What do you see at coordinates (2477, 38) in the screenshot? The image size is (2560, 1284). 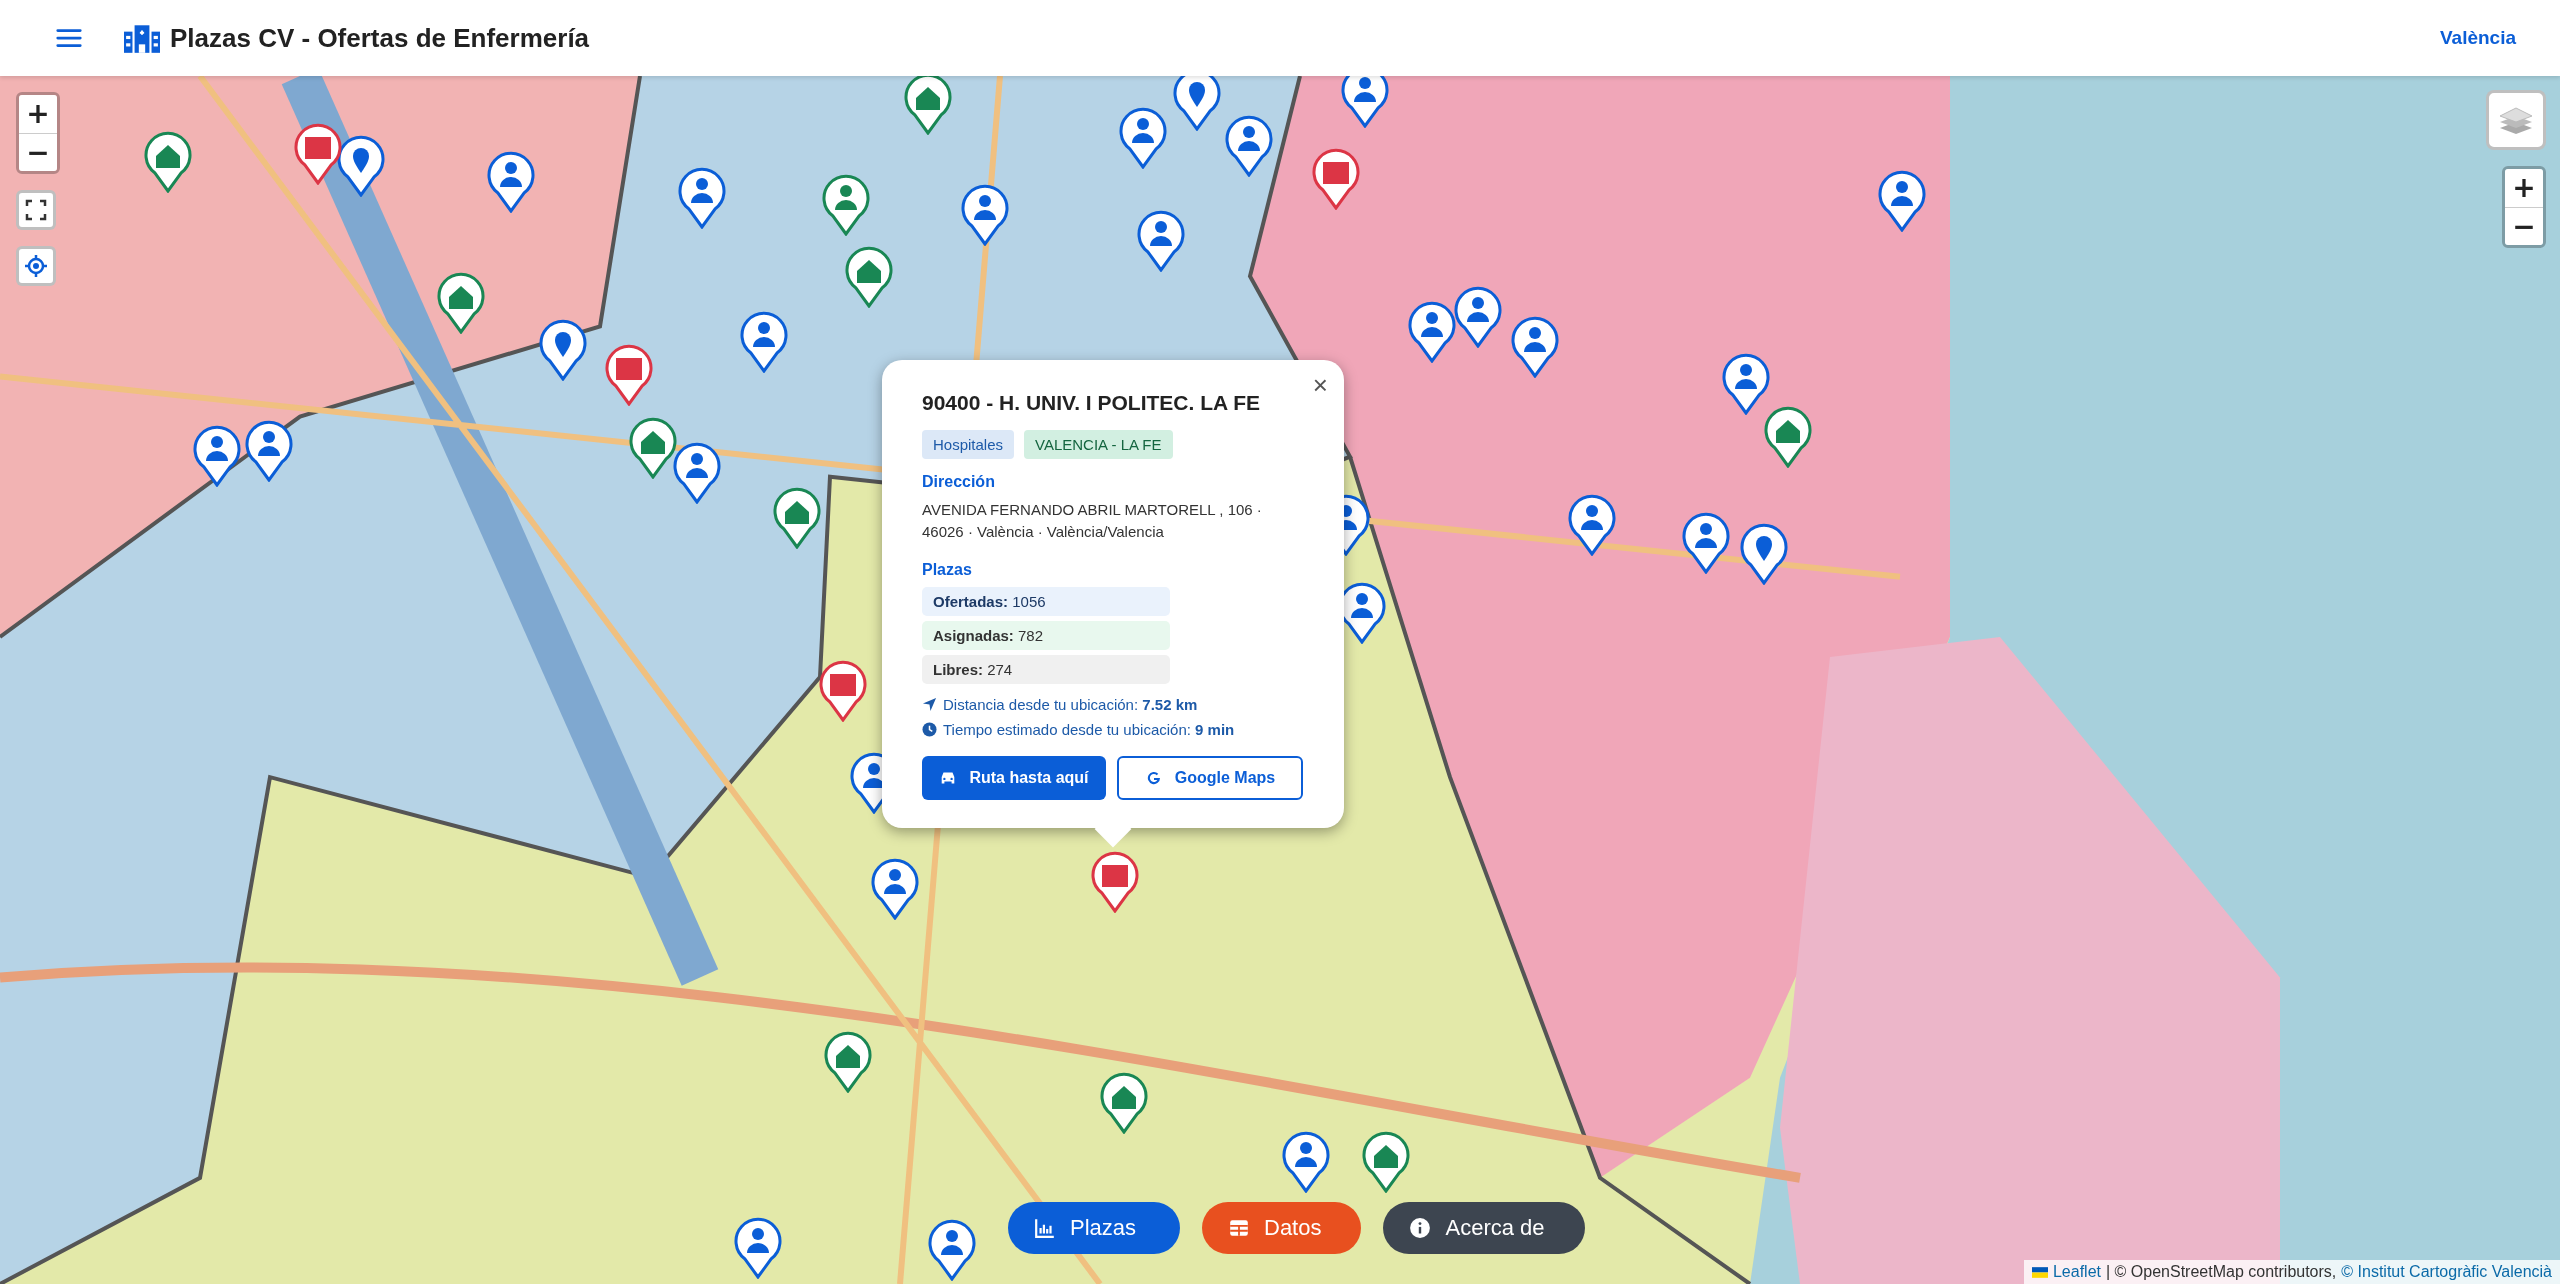 I see `location-link: València` at bounding box center [2477, 38].